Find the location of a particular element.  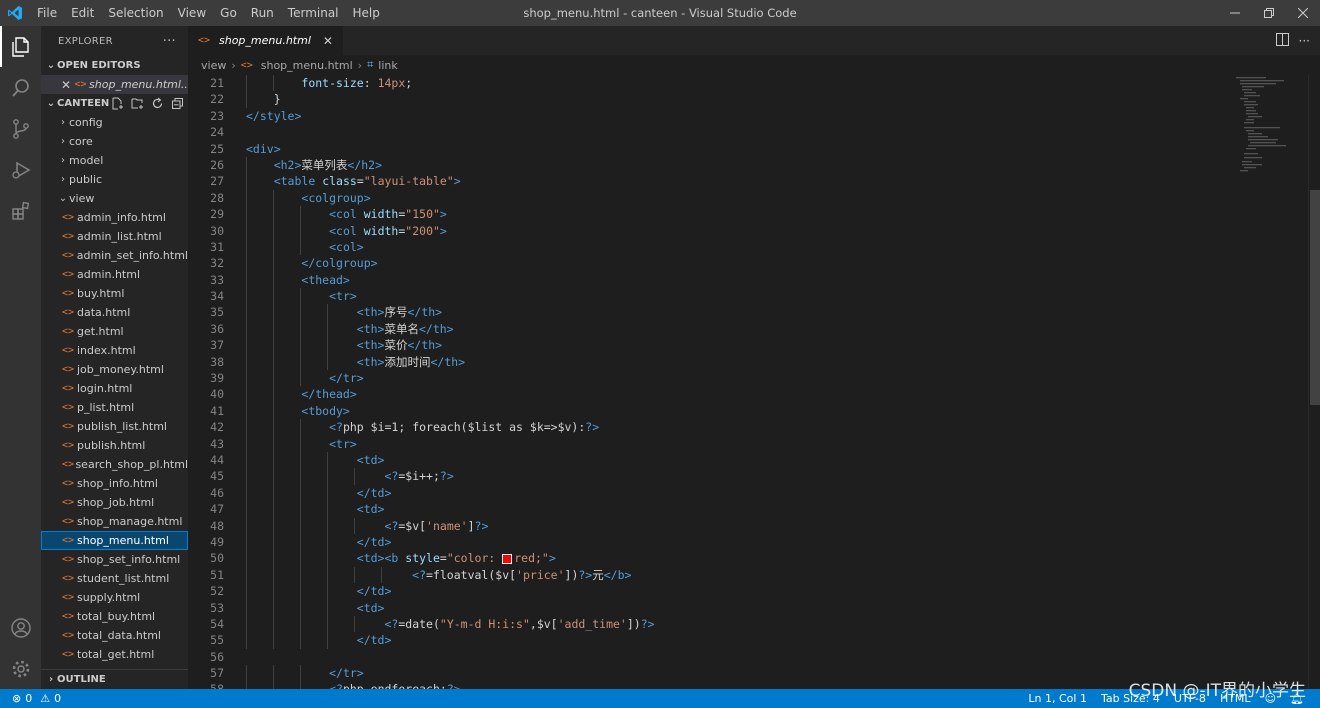

code-text: <tr> is located at coordinates (343, 296).